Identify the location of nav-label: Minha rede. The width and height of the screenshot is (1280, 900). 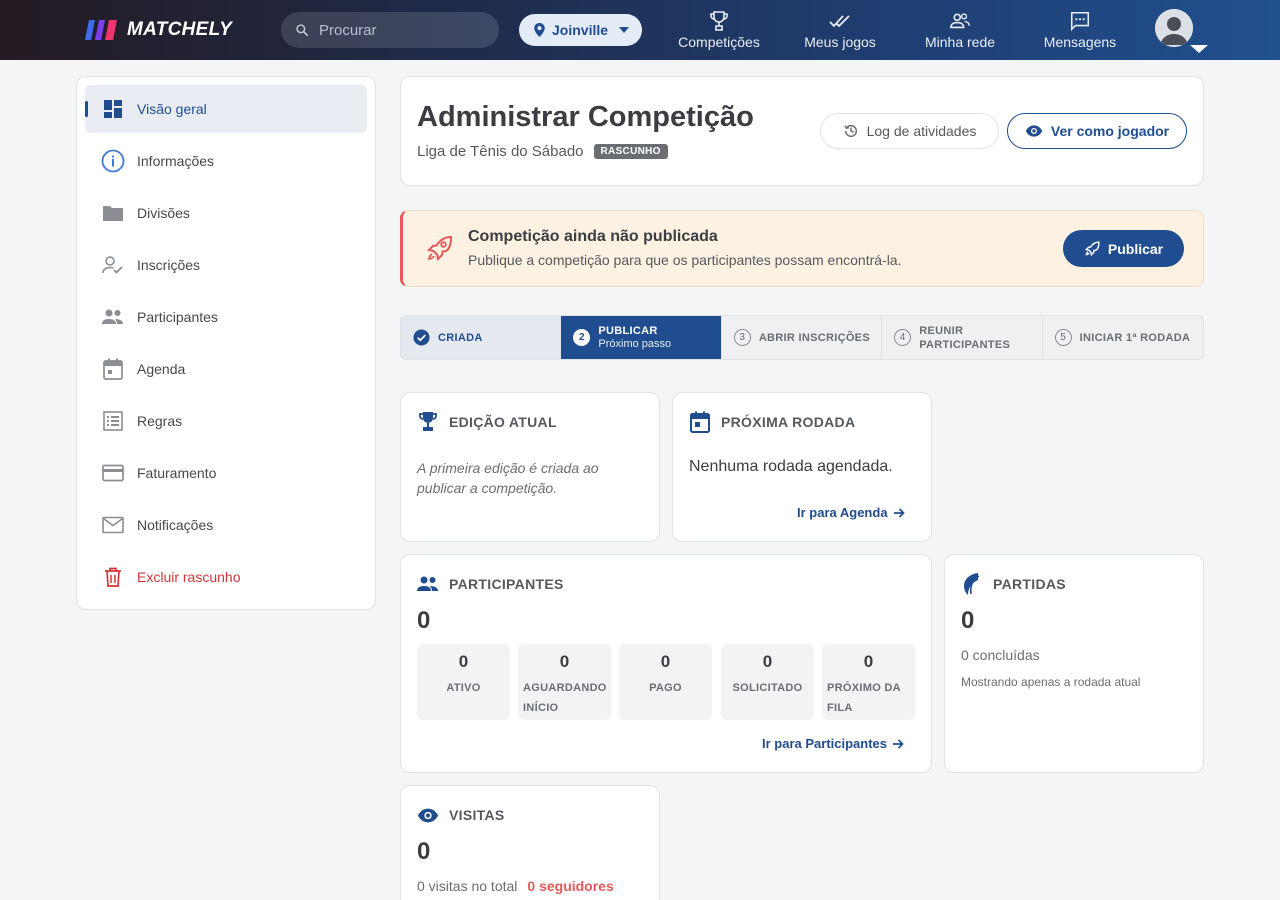
(960, 42).